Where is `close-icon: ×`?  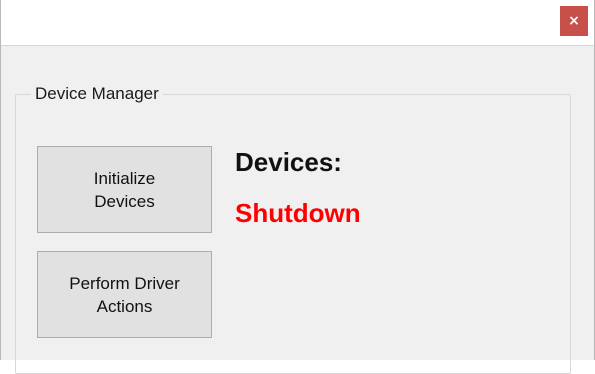 close-icon: × is located at coordinates (574, 21).